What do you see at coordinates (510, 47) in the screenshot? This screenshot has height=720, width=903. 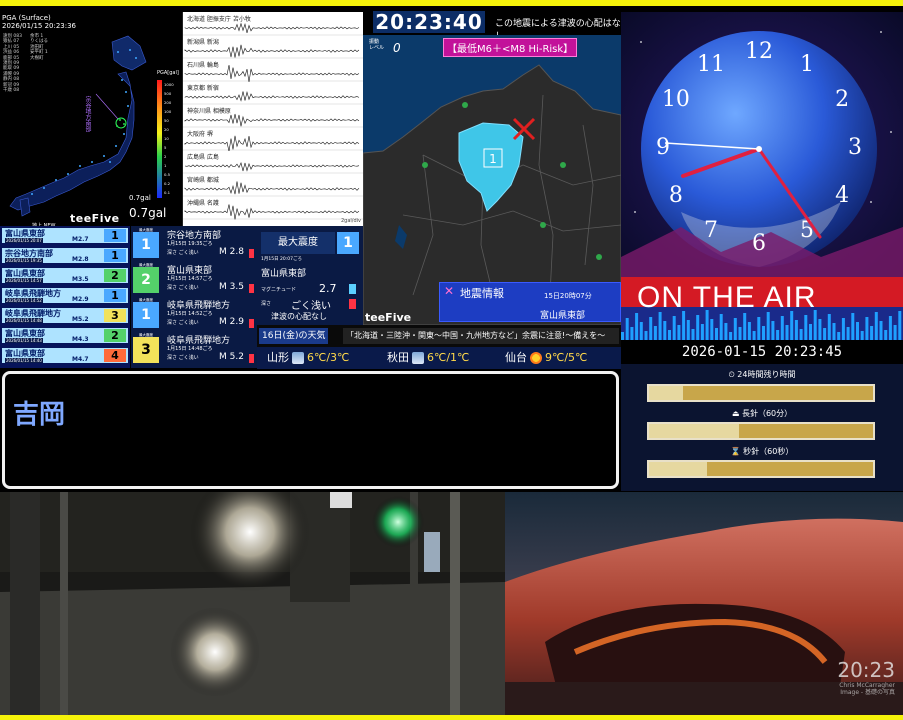 I see `risk-badge: 【最低M6＋<M8 Hi-Risk】` at bounding box center [510, 47].